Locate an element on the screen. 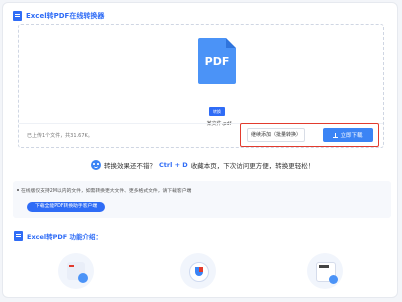 Image resolution: width=402 pixels, height=302 pixels. feature-intro-header: Excel转PDF 功能介绍： is located at coordinates (58, 236).